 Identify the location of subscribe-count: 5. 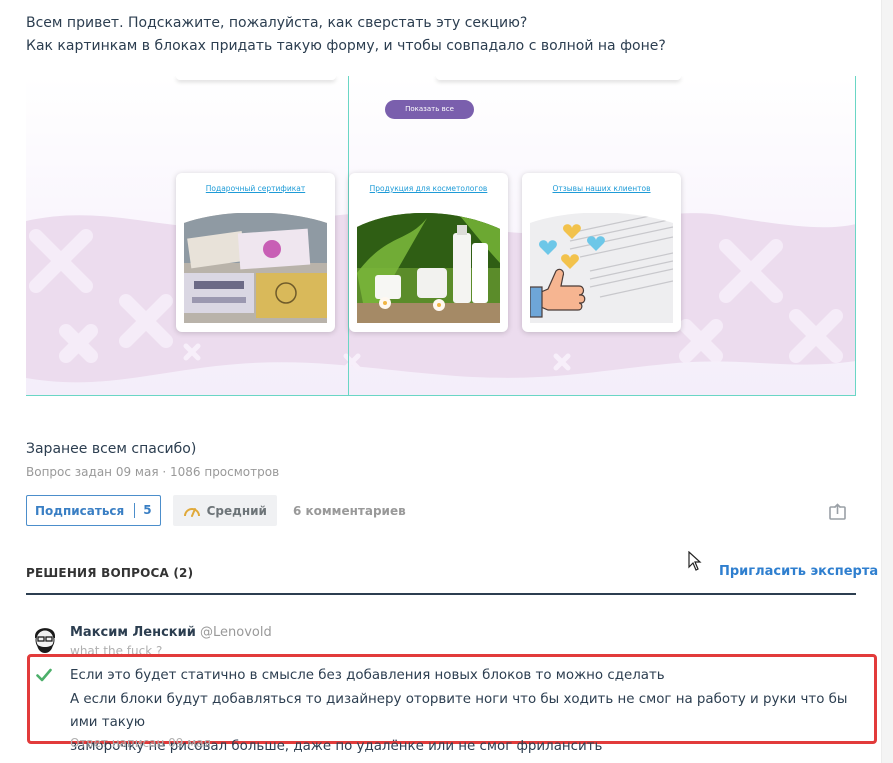
(143, 510).